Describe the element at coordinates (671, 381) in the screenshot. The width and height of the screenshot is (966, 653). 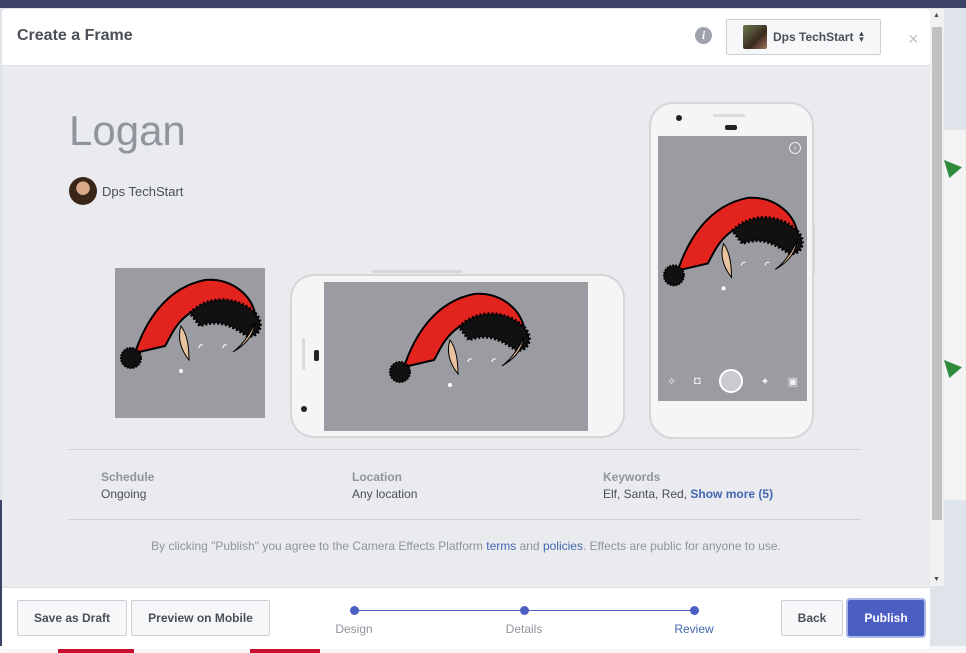
I see `magic-wand-icon: ✧` at that location.